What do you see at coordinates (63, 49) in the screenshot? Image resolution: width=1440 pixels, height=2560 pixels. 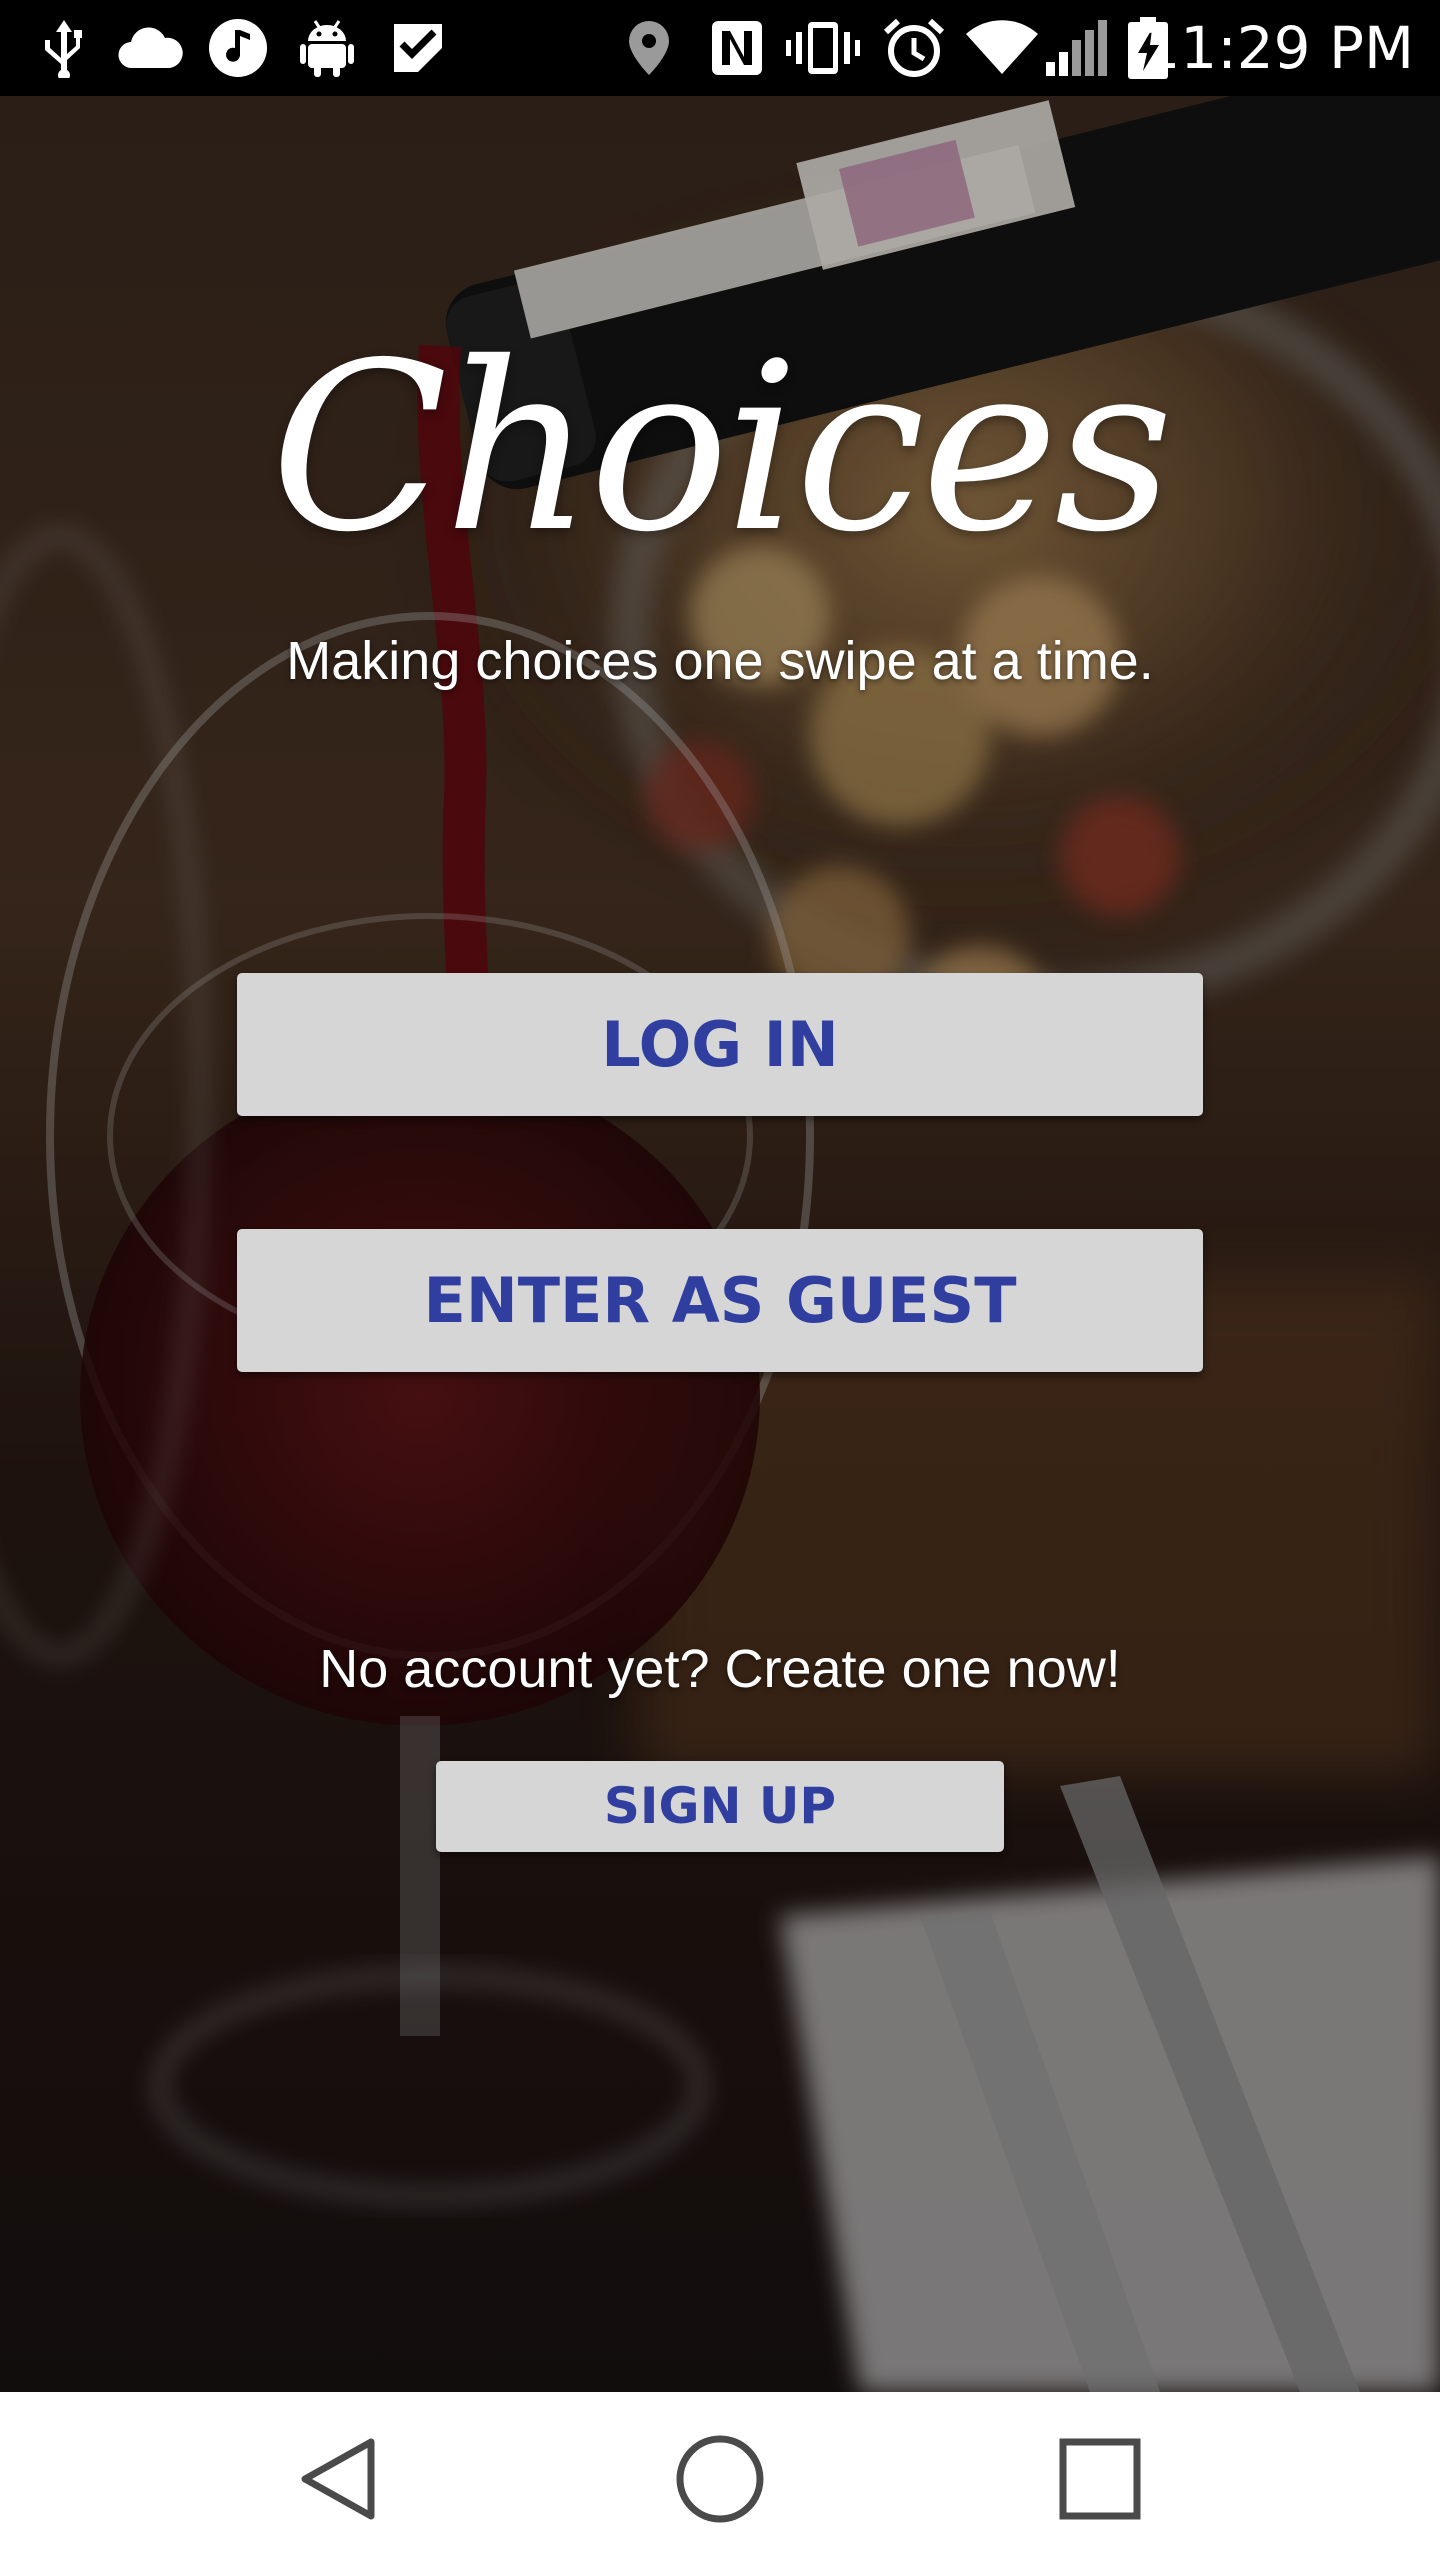 I see `usb-icon` at bounding box center [63, 49].